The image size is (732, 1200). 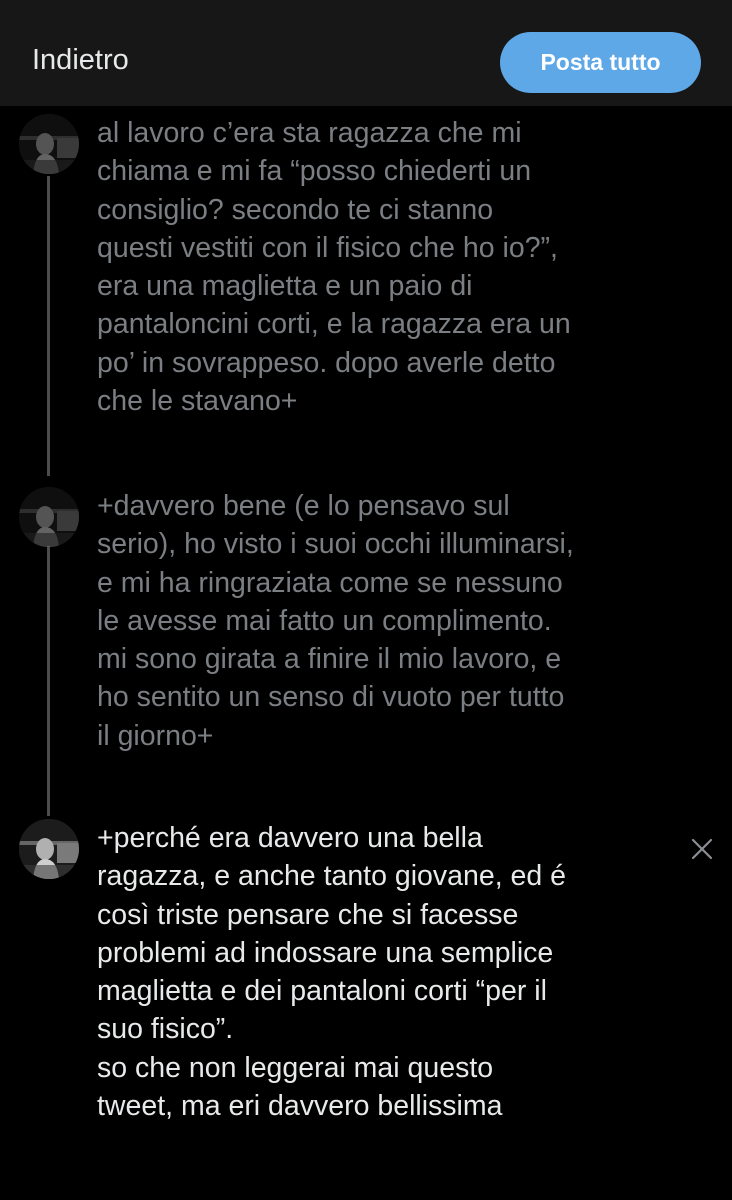 I want to click on close-icon, so click(x=702, y=849).